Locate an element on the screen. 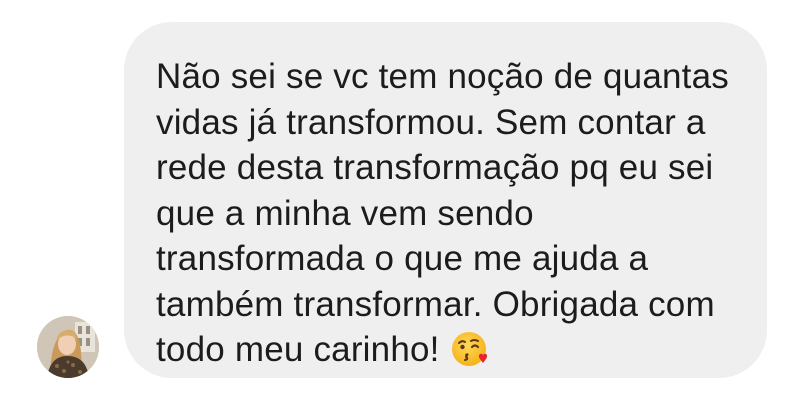 Image resolution: width=800 pixels, height=409 pixels. avatar-photo is located at coordinates (68, 347).